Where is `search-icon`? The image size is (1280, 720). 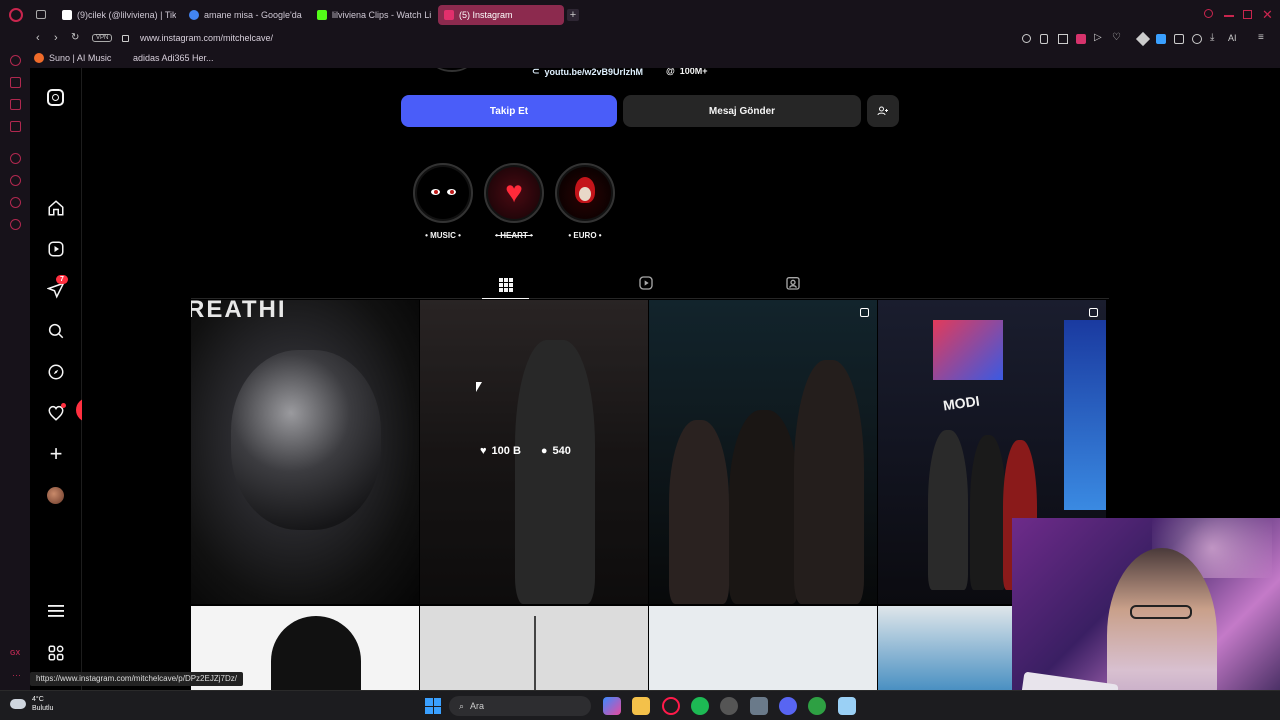
search-icon is located at coordinates (56, 331).